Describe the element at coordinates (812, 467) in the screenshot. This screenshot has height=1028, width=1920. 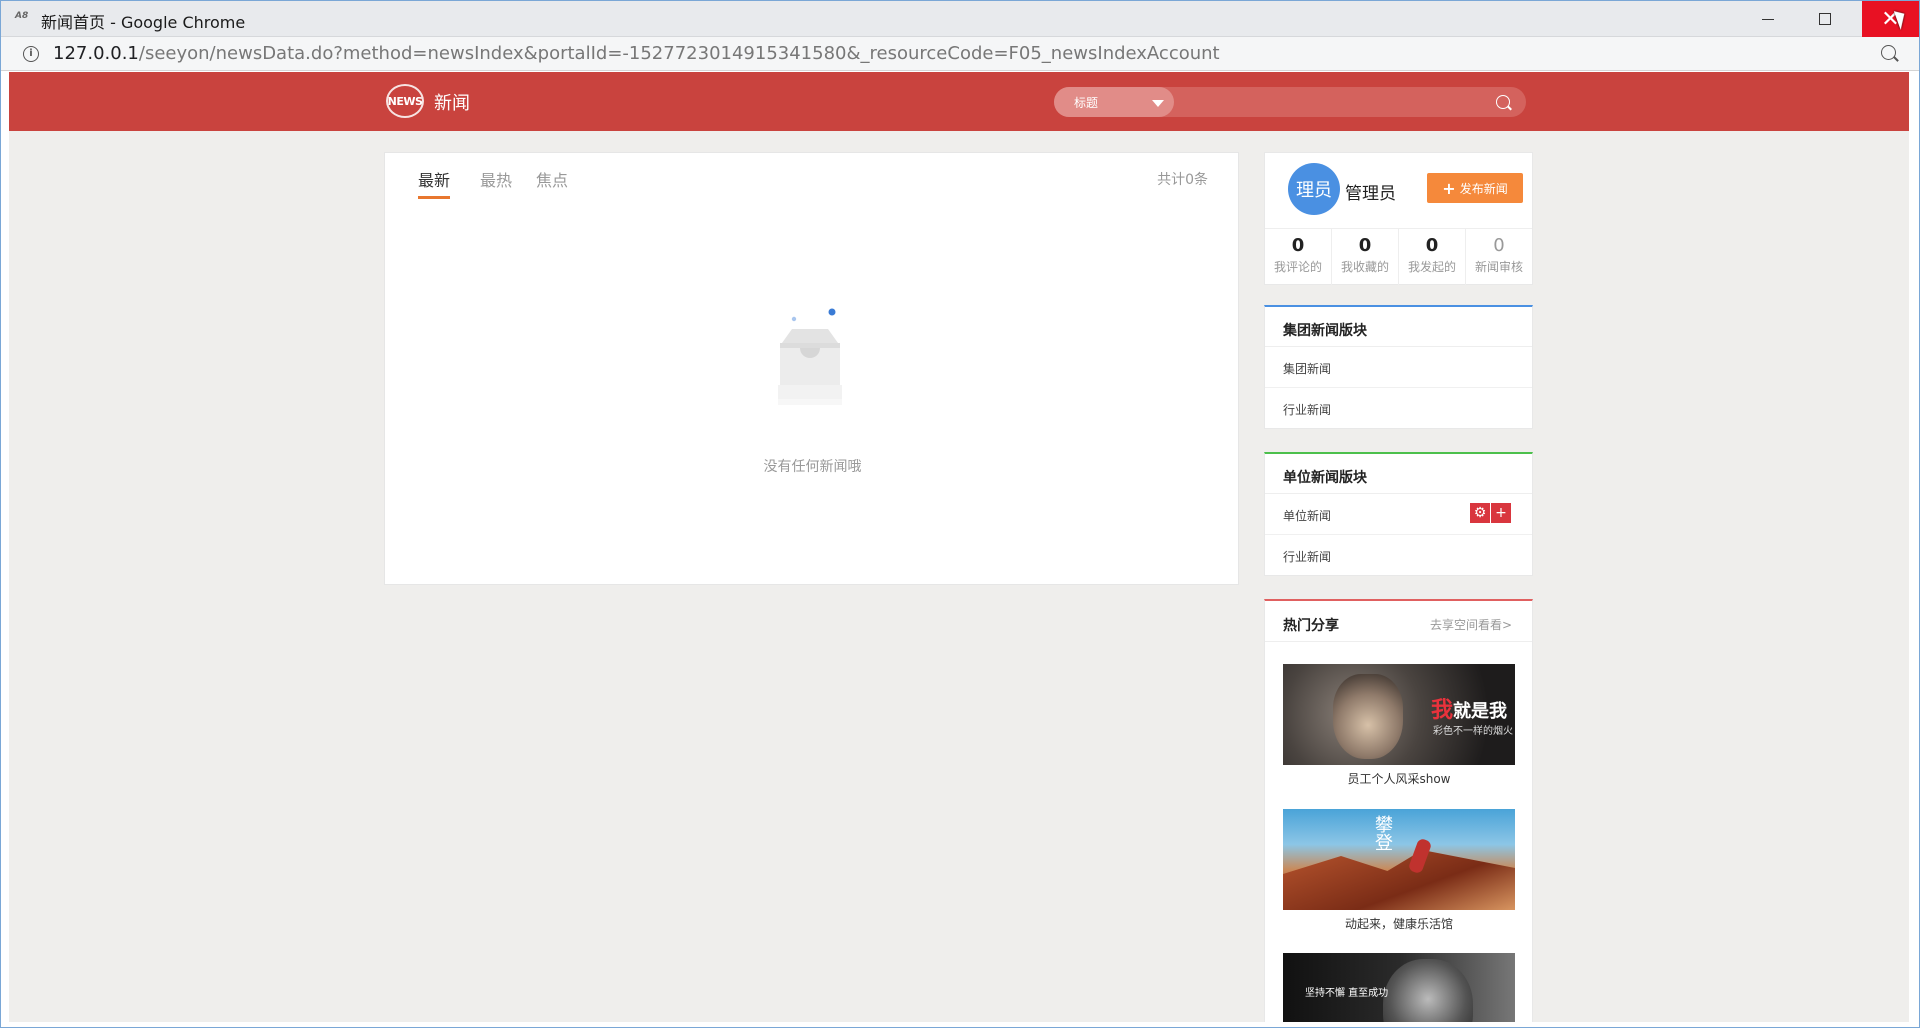
I see `empty-message: 没有任何新闻哦` at that location.